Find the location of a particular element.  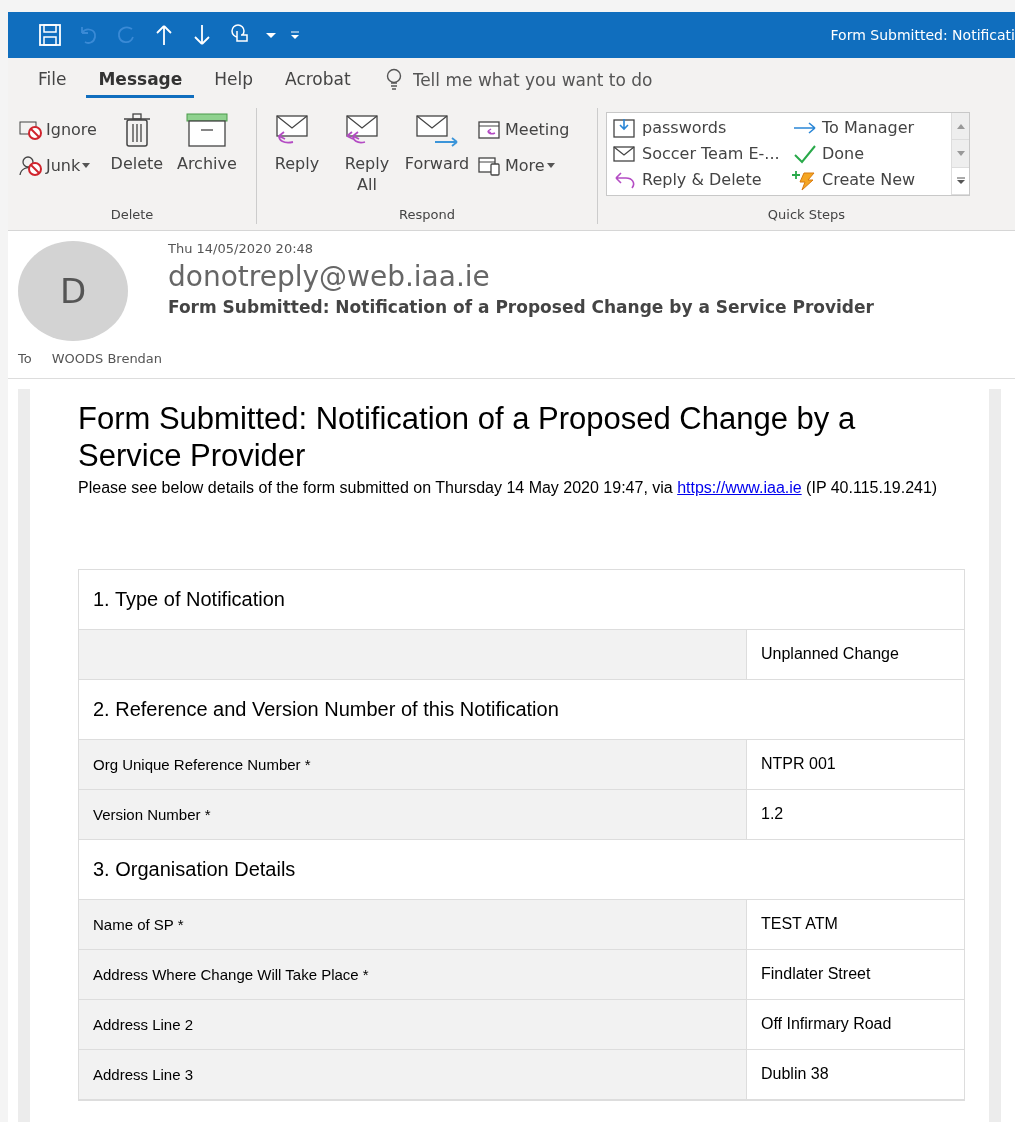

more-button: More is located at coordinates (523, 165).